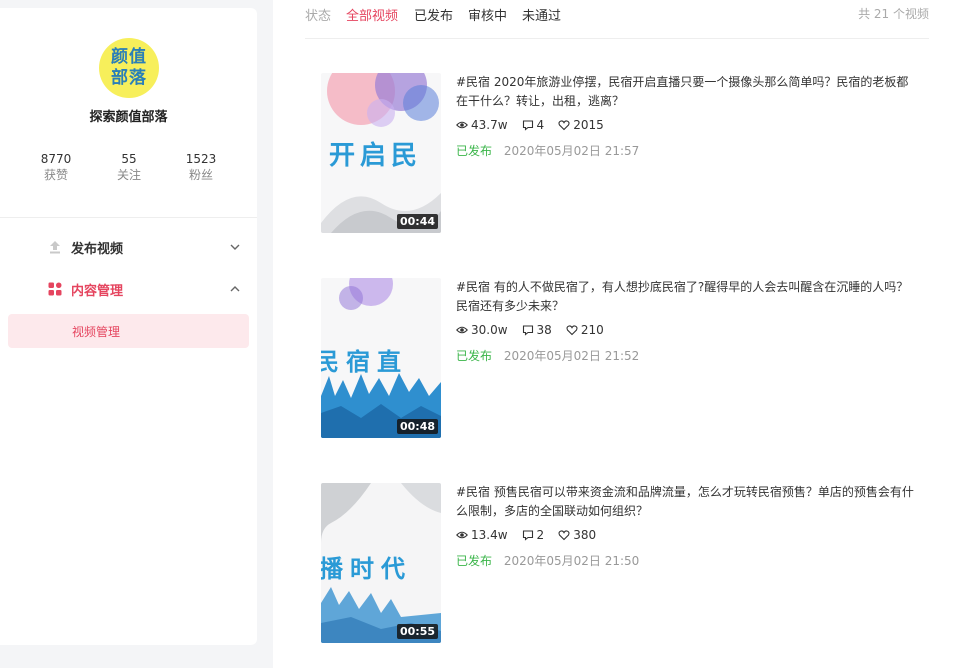  I want to click on stat-following-label: 关注, so click(128, 175).